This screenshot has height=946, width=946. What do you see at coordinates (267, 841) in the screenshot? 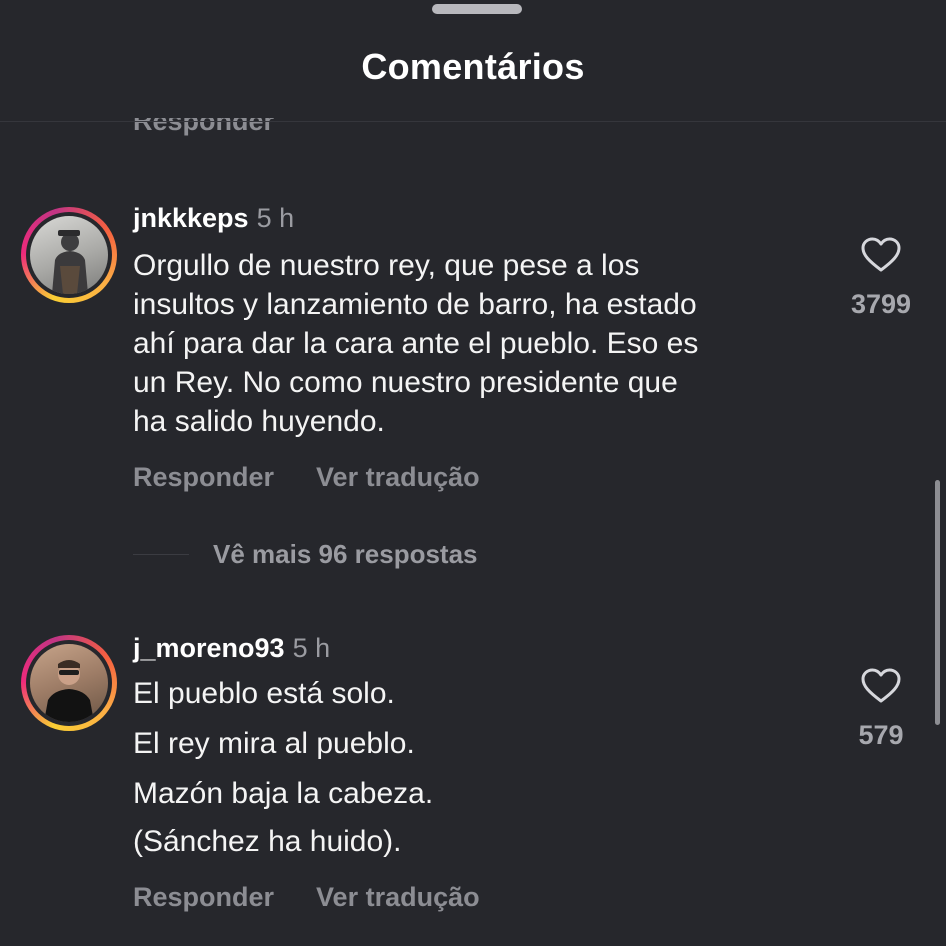
I see `comment-text-line: (Sánchez ha huido).` at bounding box center [267, 841].